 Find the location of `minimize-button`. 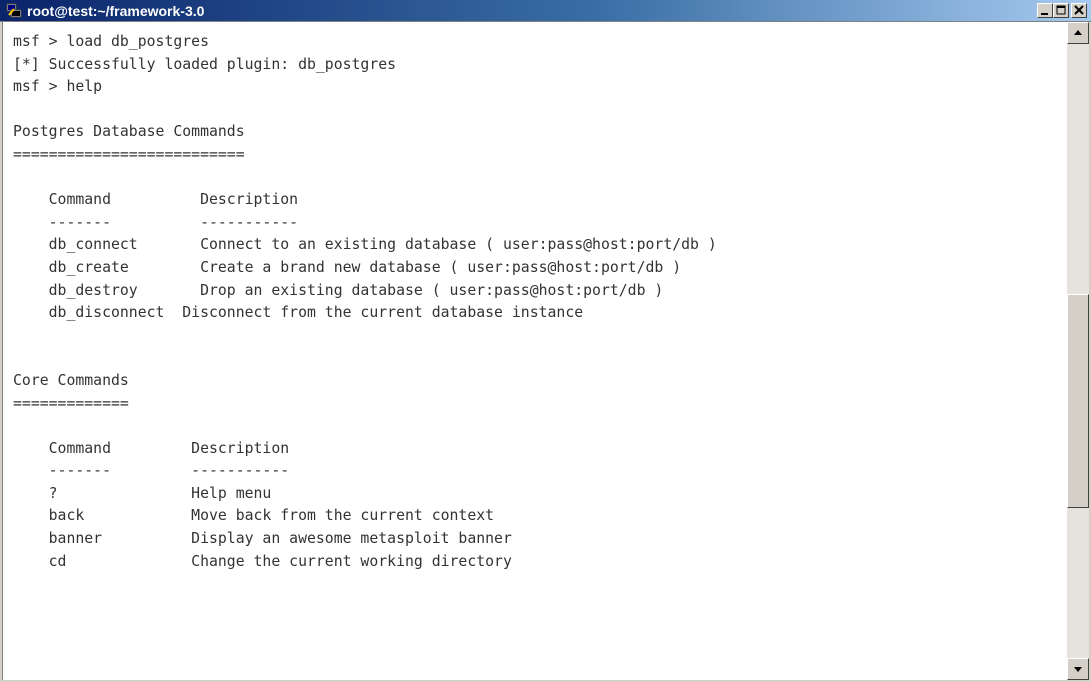

minimize-button is located at coordinates (1045, 10).